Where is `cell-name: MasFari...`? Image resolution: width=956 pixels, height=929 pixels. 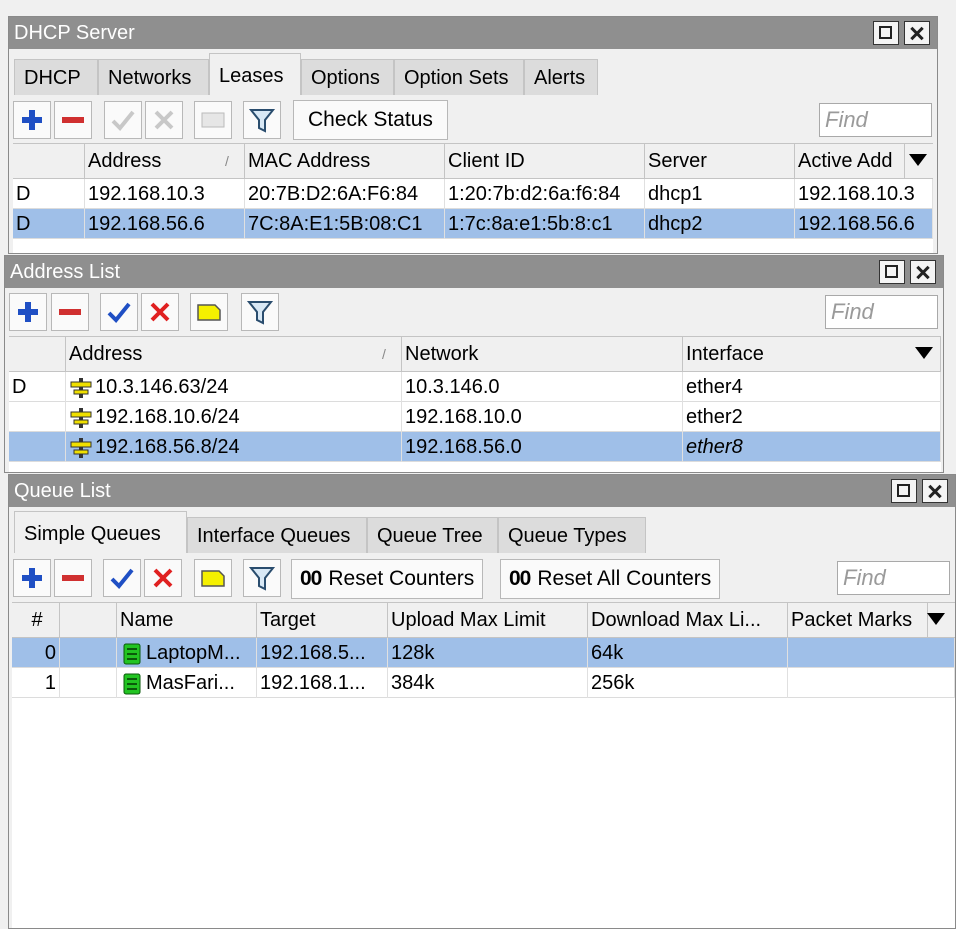 cell-name: MasFari... is located at coordinates (187, 683).